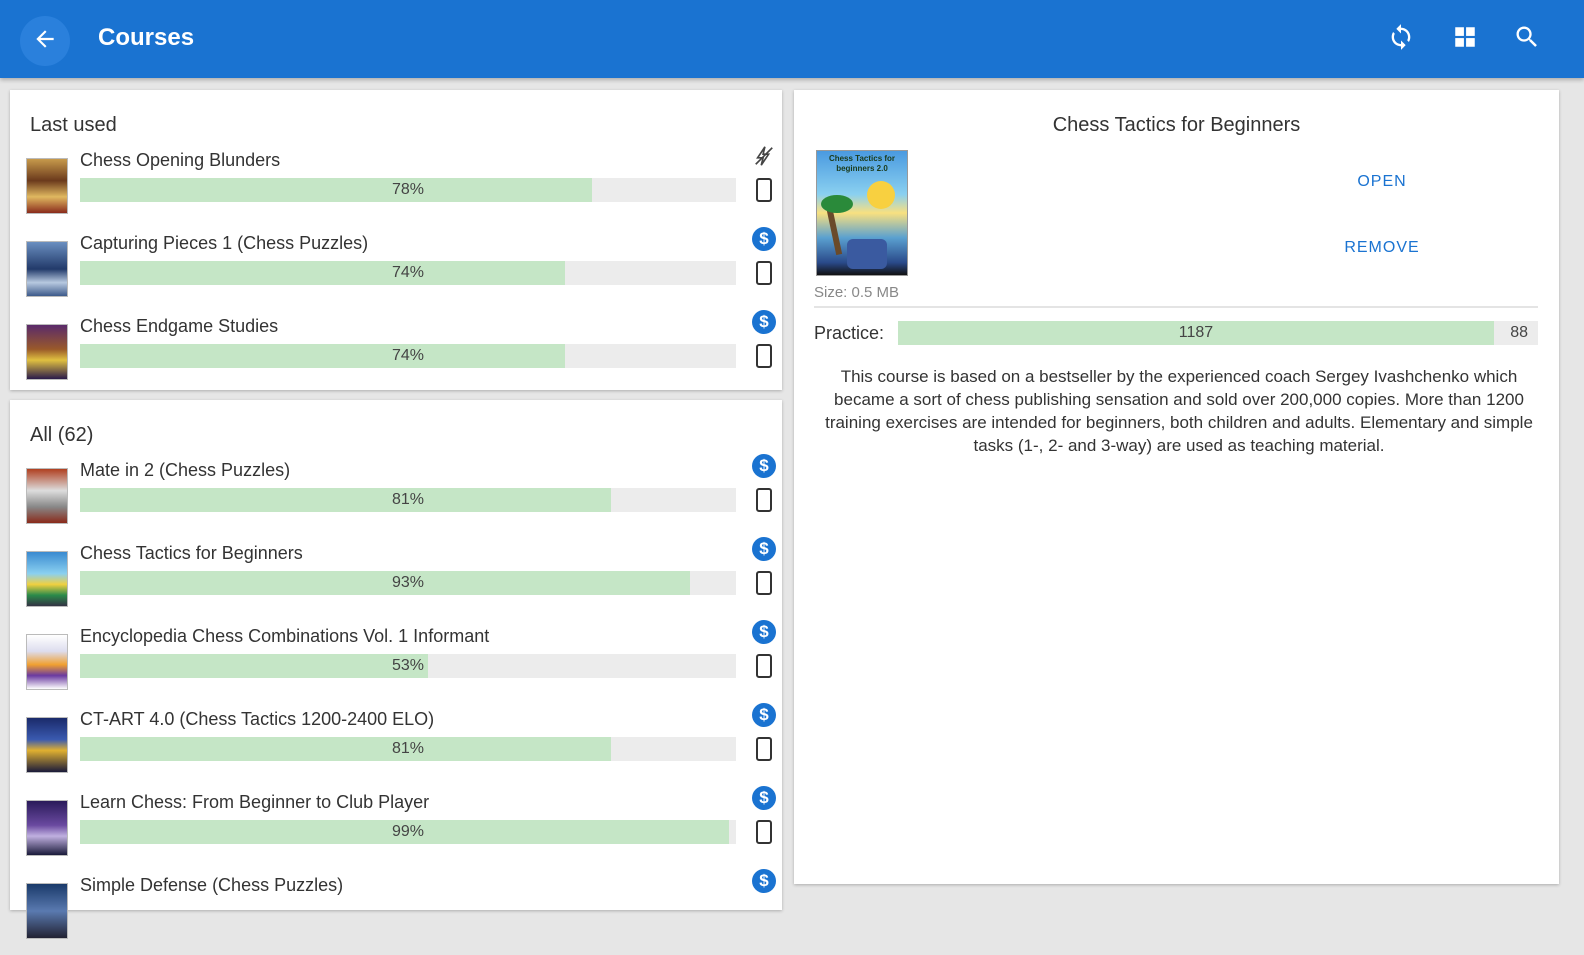  I want to click on back-button, so click(45, 41).